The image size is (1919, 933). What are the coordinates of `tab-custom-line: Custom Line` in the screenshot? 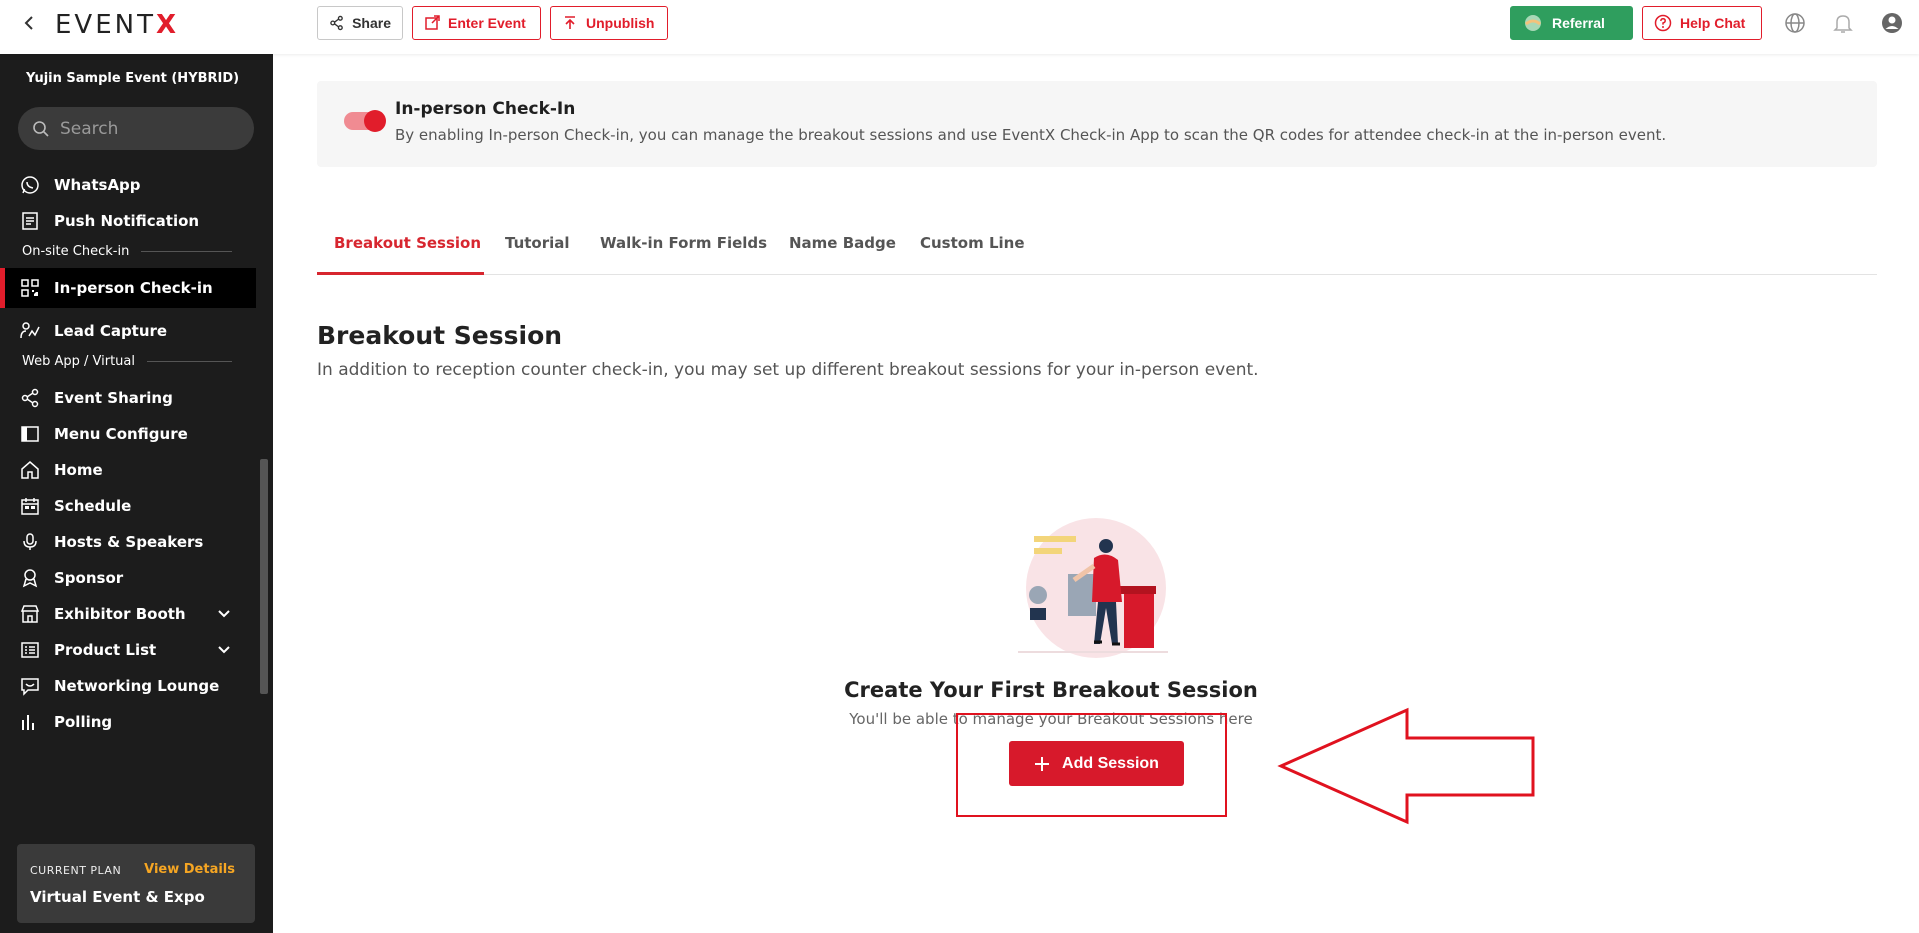 It's located at (972, 246).